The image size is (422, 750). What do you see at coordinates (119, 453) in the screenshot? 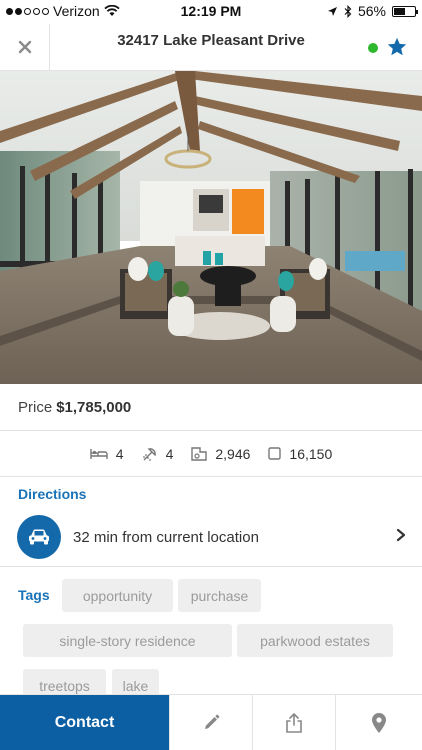
I see `beds-value: 4` at bounding box center [119, 453].